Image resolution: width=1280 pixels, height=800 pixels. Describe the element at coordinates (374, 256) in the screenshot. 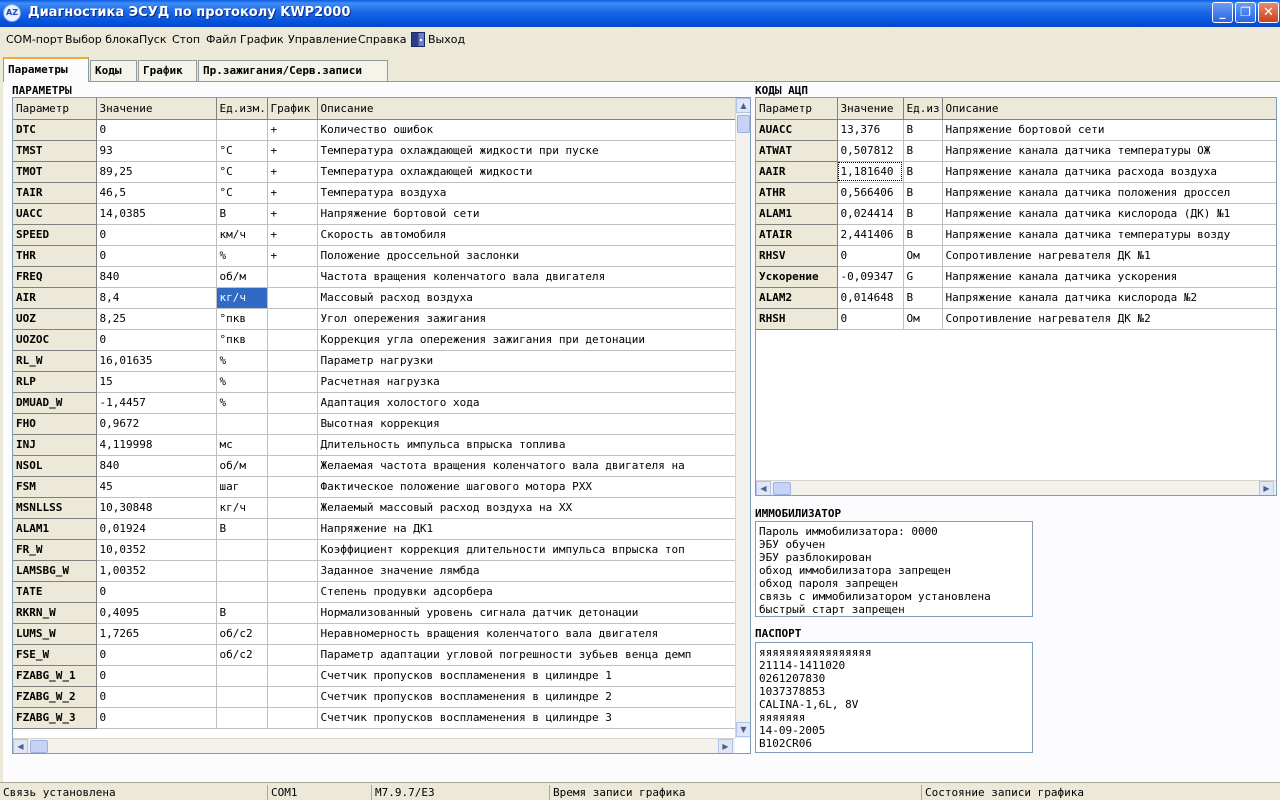

I see `table-row: THR 0% + Положение дроссельной заслонки` at that location.